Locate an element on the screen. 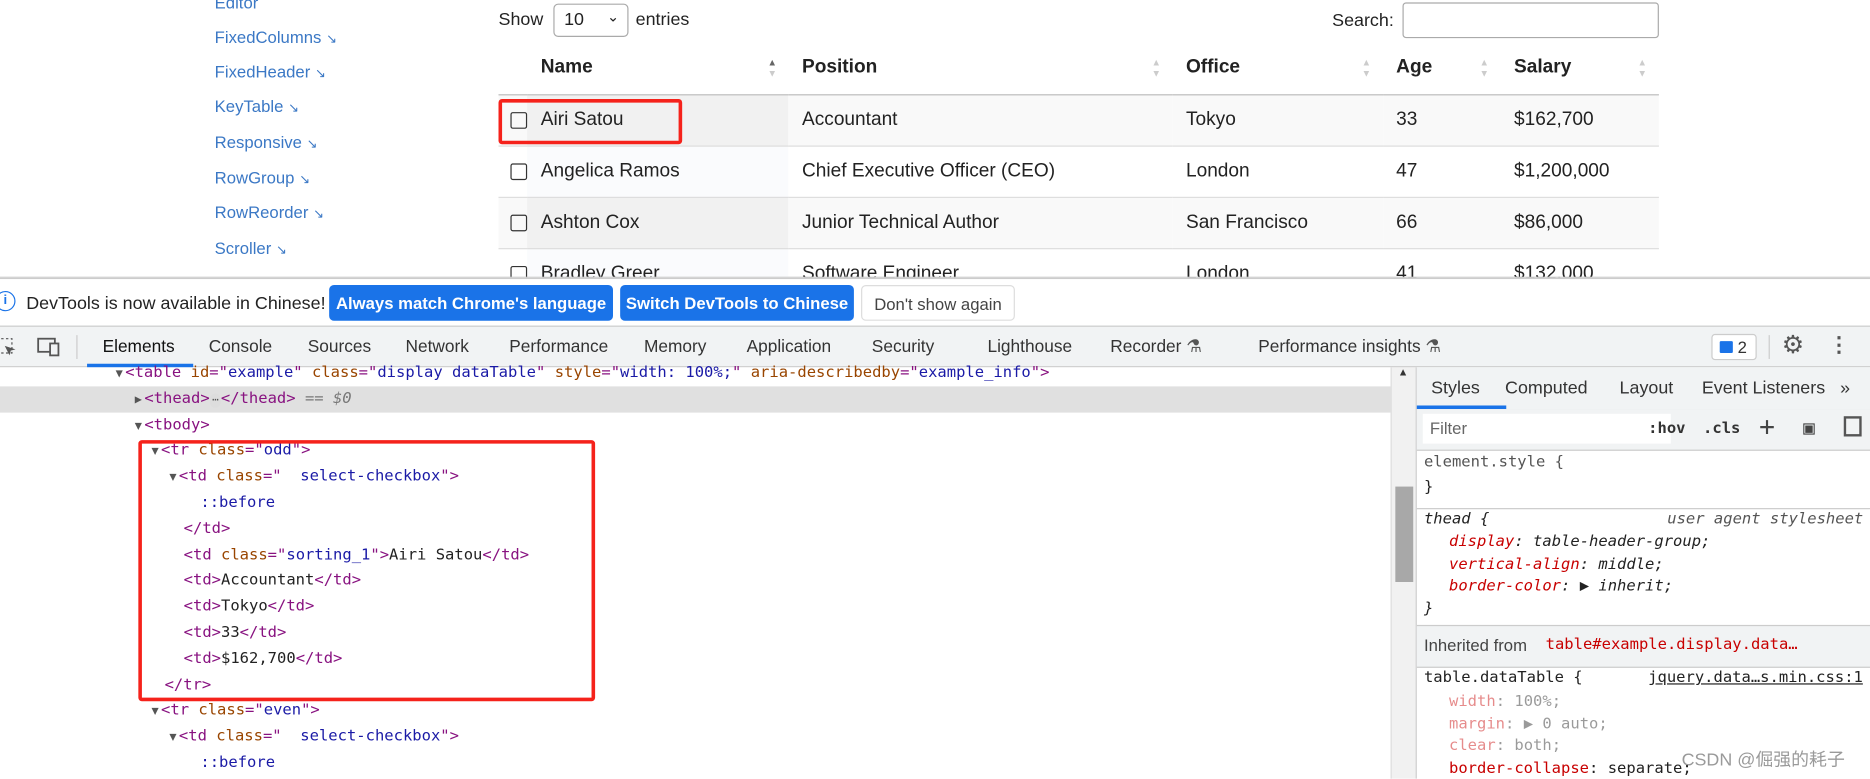 The image size is (1870, 779). column-header-salary: Salary ▲ ▼ is located at coordinates (1579, 68).